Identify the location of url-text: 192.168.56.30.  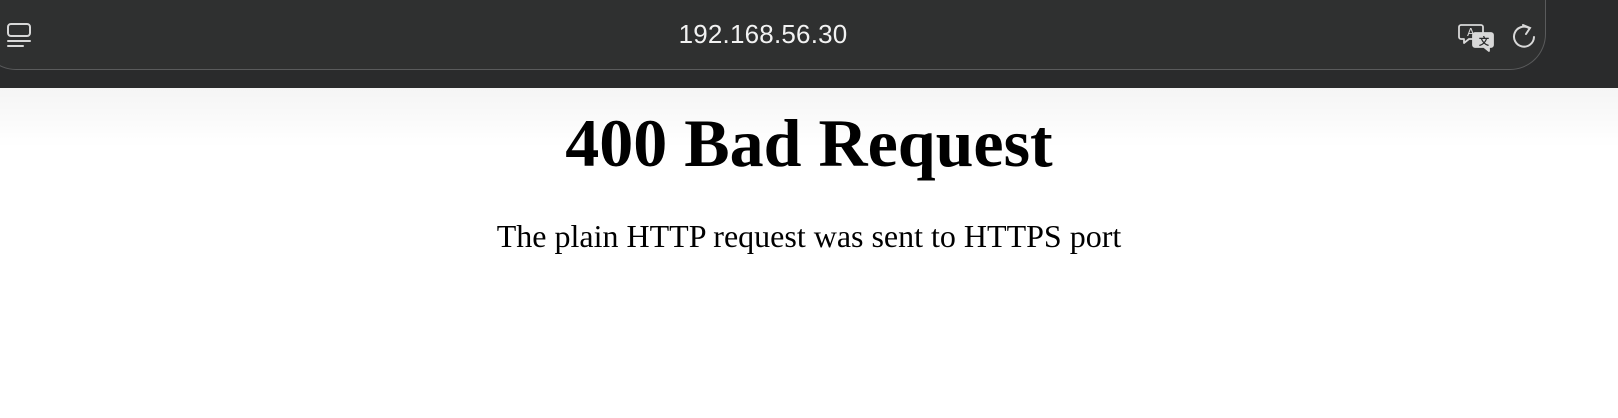
(772, 34).